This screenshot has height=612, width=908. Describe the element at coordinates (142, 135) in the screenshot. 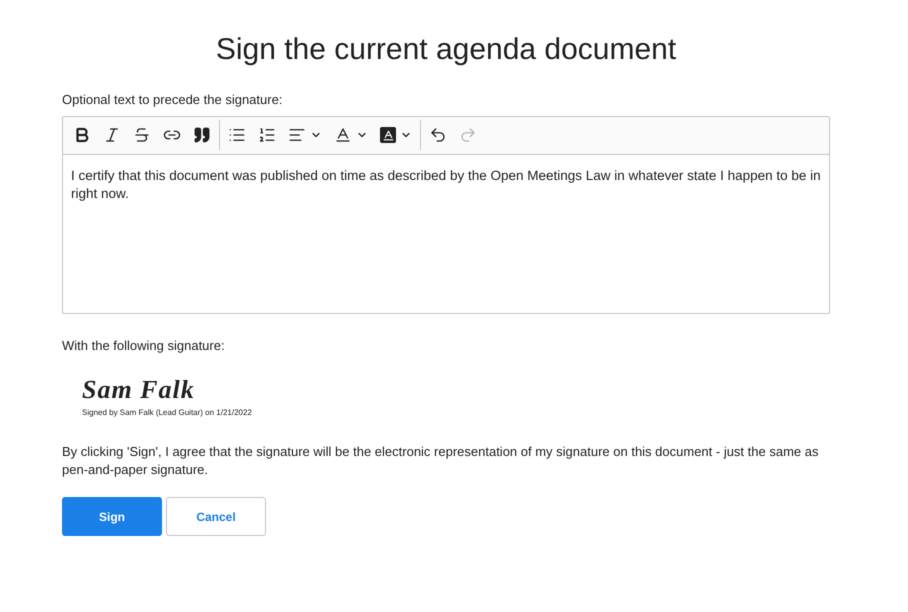

I see `strikethrough-icon` at that location.